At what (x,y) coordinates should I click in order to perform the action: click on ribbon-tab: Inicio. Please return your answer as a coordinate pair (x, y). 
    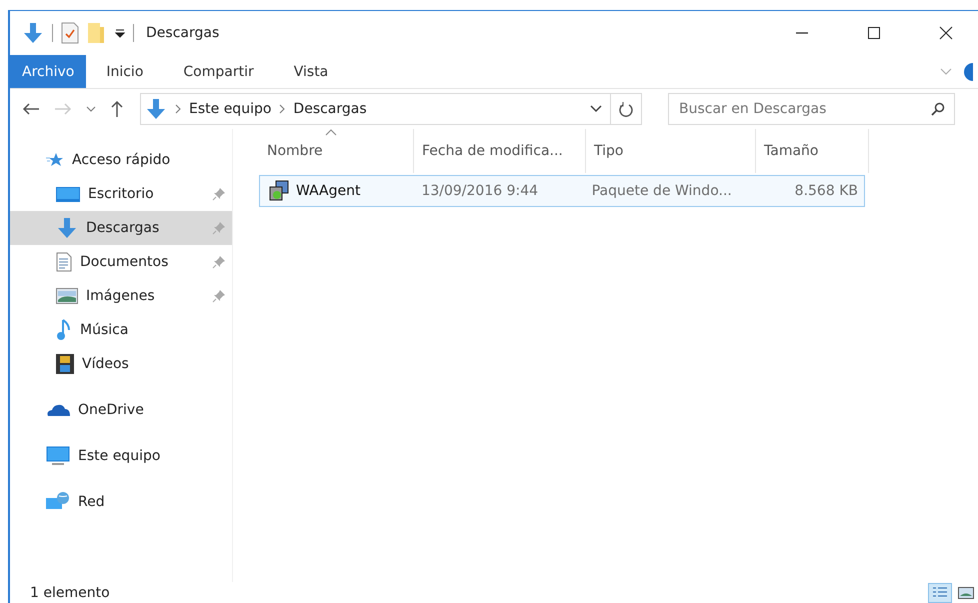
    Looking at the image, I should click on (125, 71).